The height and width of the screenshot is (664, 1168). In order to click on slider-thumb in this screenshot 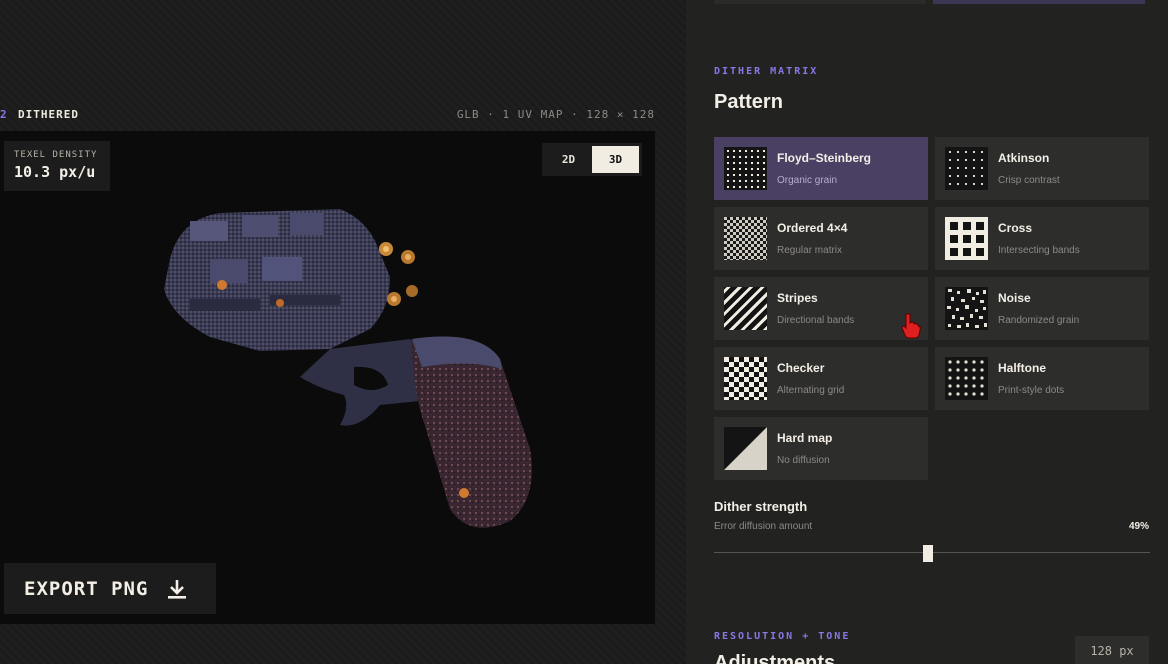, I will do `click(928, 553)`.